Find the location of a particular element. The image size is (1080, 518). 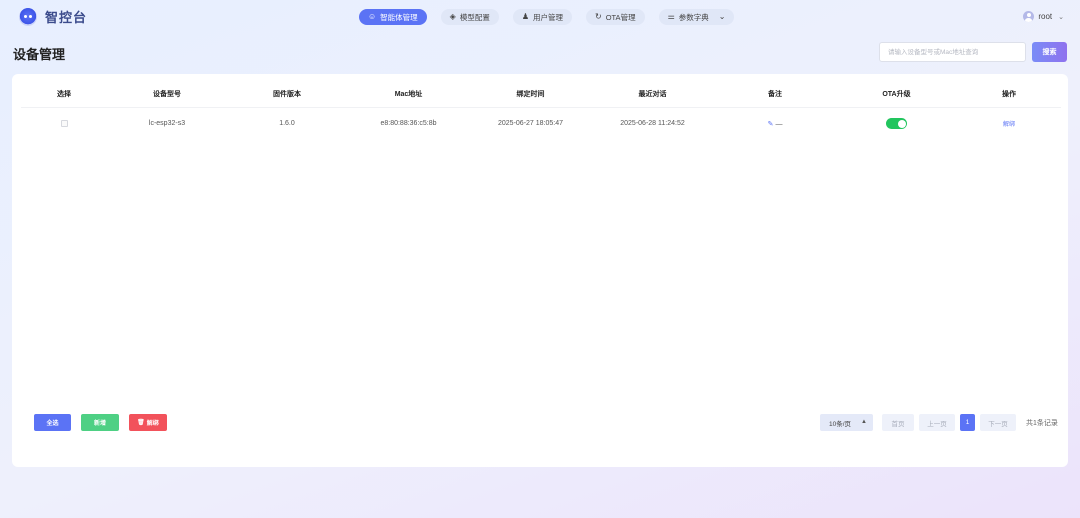

cell-firmware: 1.6.0 is located at coordinates (287, 124).